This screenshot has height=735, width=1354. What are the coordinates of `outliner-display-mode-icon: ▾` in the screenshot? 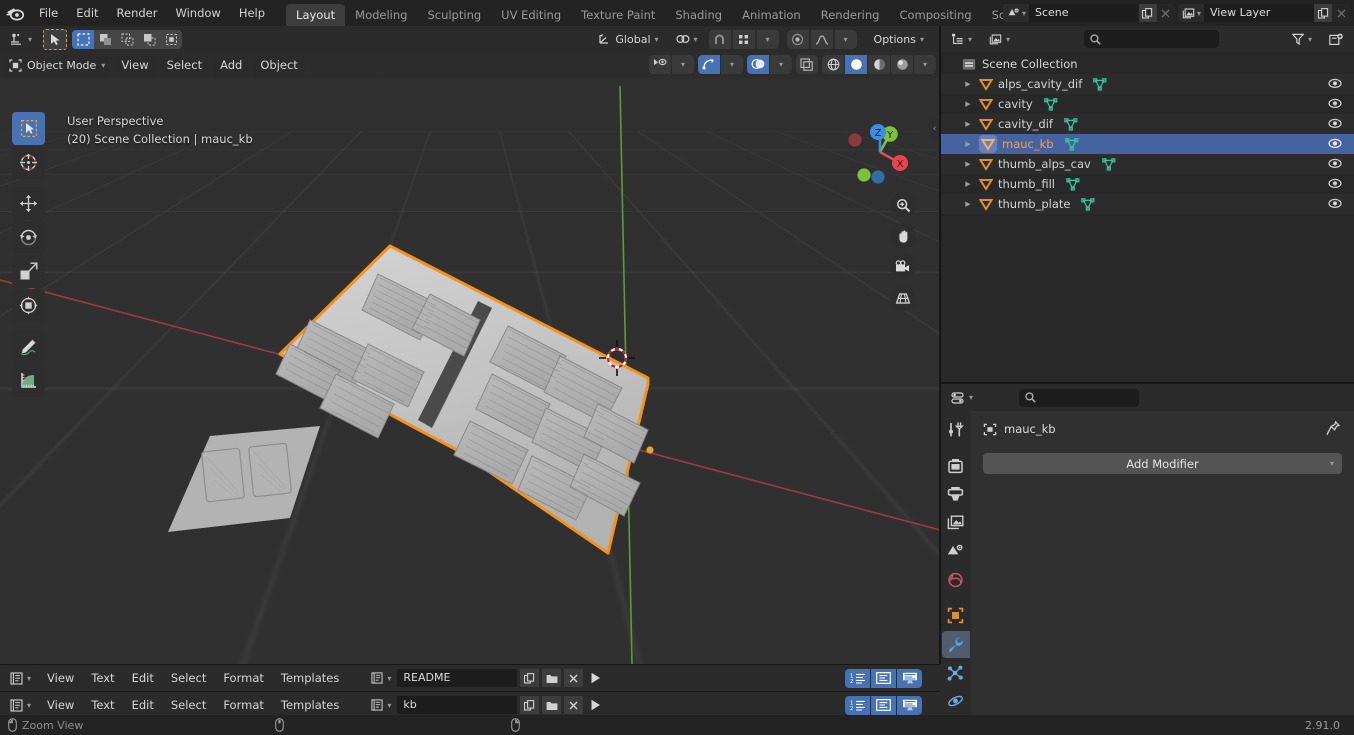 It's located at (1000, 39).